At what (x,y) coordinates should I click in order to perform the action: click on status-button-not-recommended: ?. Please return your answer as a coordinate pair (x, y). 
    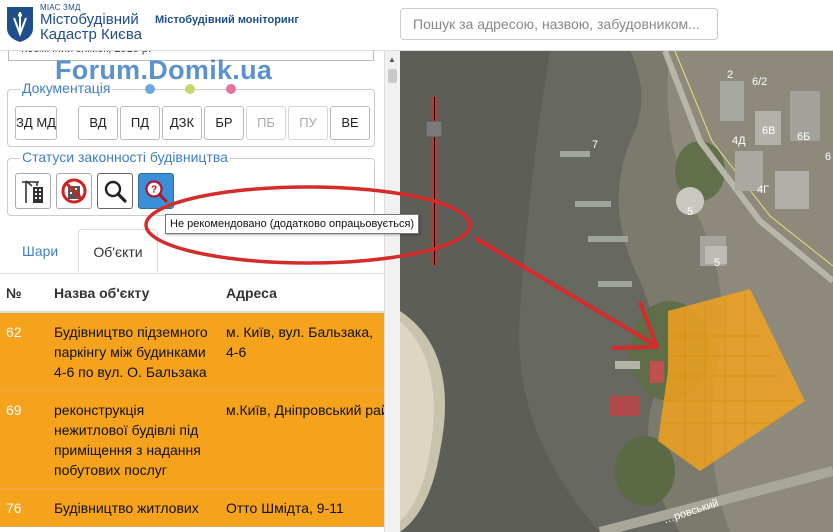
    Looking at the image, I should click on (156, 191).